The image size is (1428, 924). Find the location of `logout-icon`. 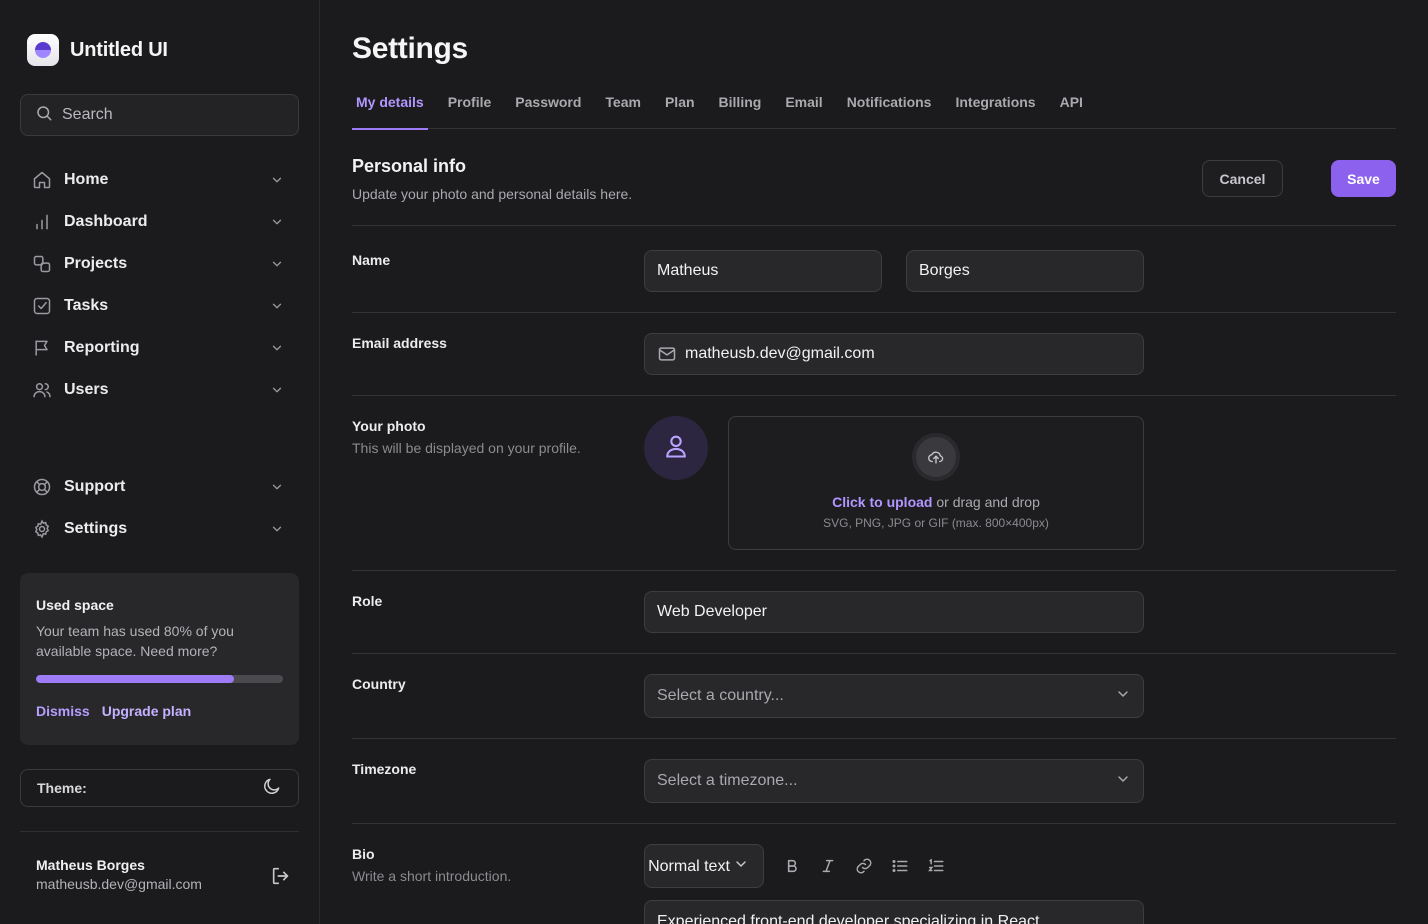

logout-icon is located at coordinates (281, 876).